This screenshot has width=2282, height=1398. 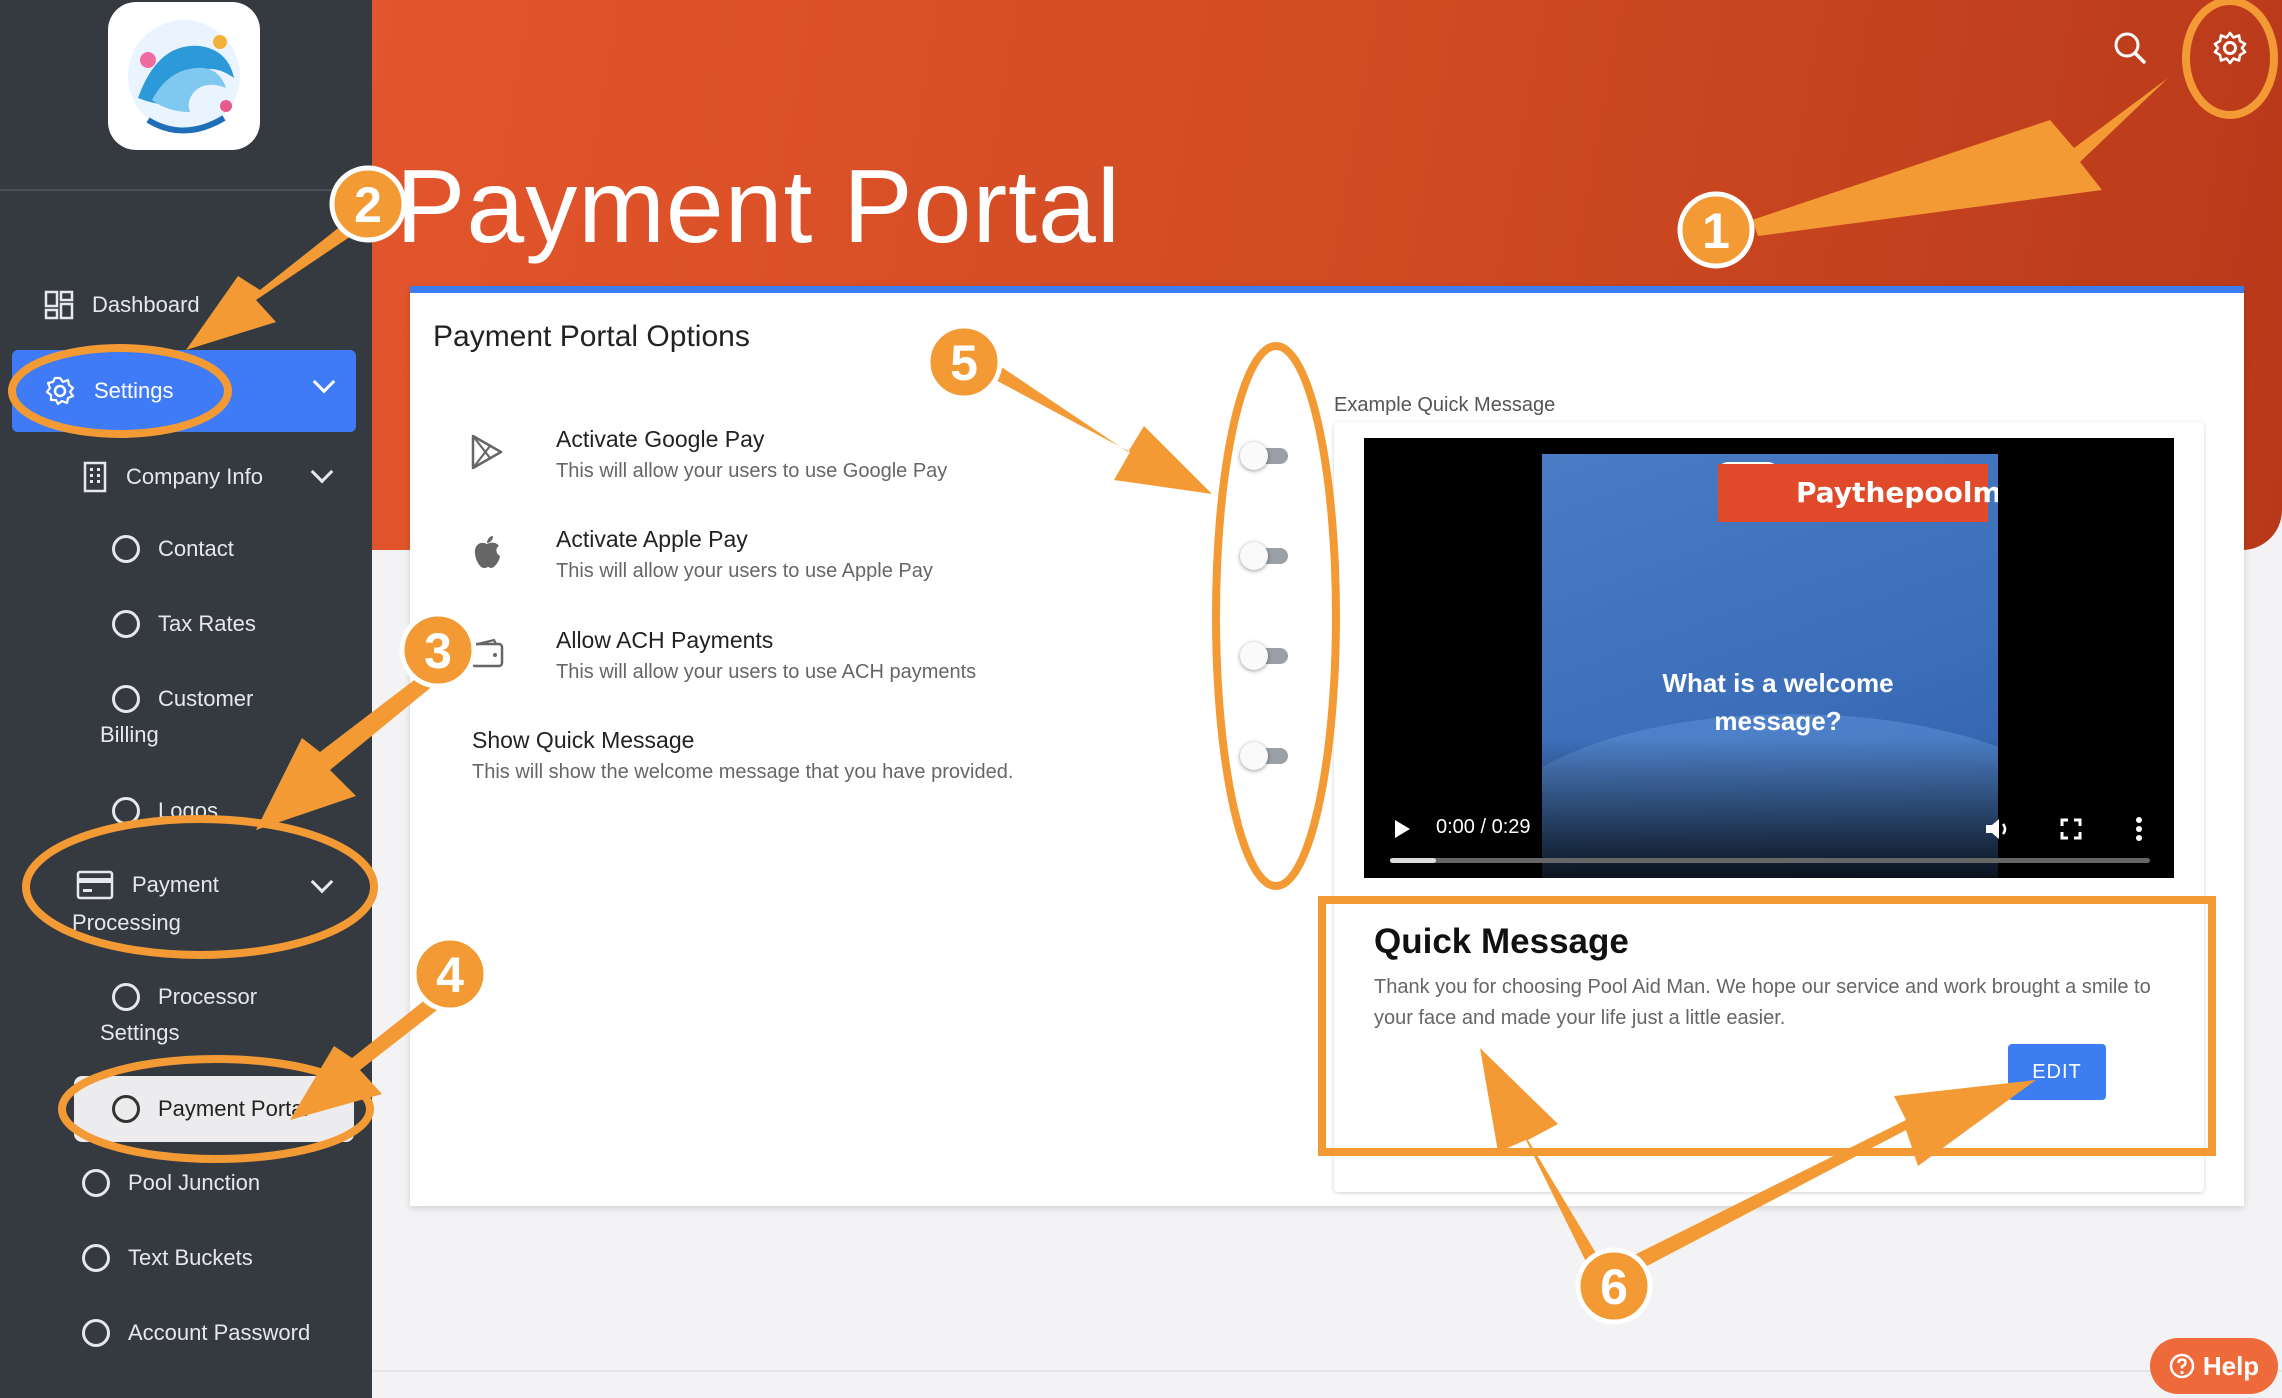 I want to click on sidebar-item-label: Billing, so click(x=129, y=734).